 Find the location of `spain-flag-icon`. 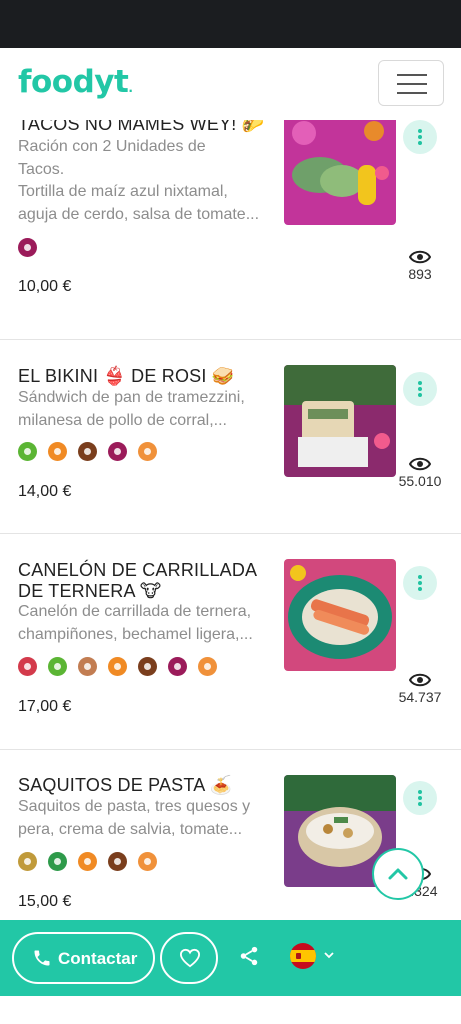

spain-flag-icon is located at coordinates (303, 956).